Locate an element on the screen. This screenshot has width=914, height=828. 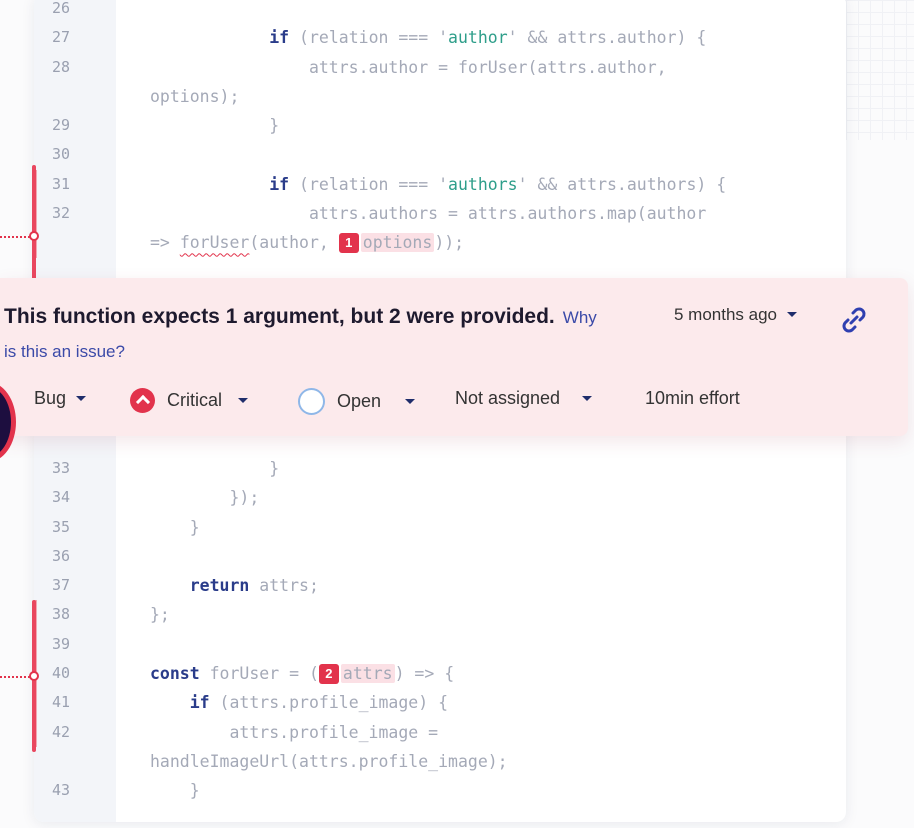
line-number: 36 is located at coordinates (61, 555).